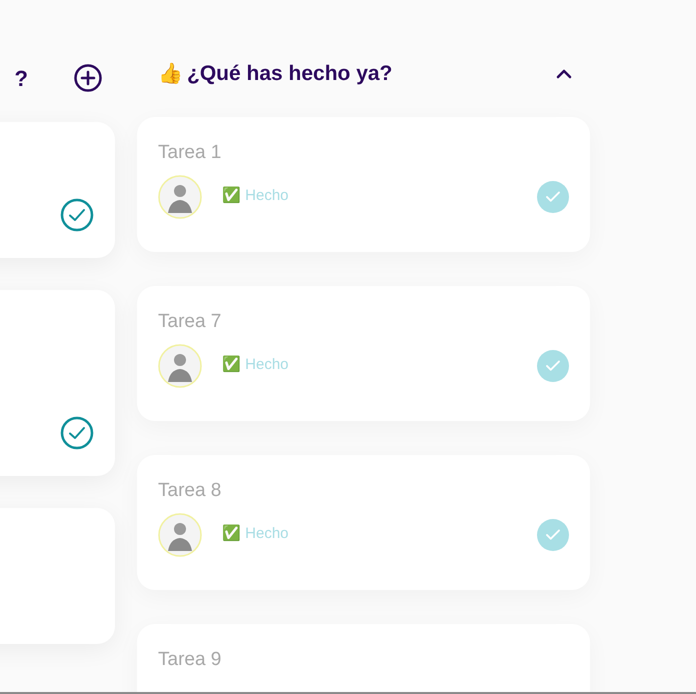 This screenshot has width=696, height=694. I want to click on task-card: Tarea 1 ✅ Hecho, so click(363, 184).